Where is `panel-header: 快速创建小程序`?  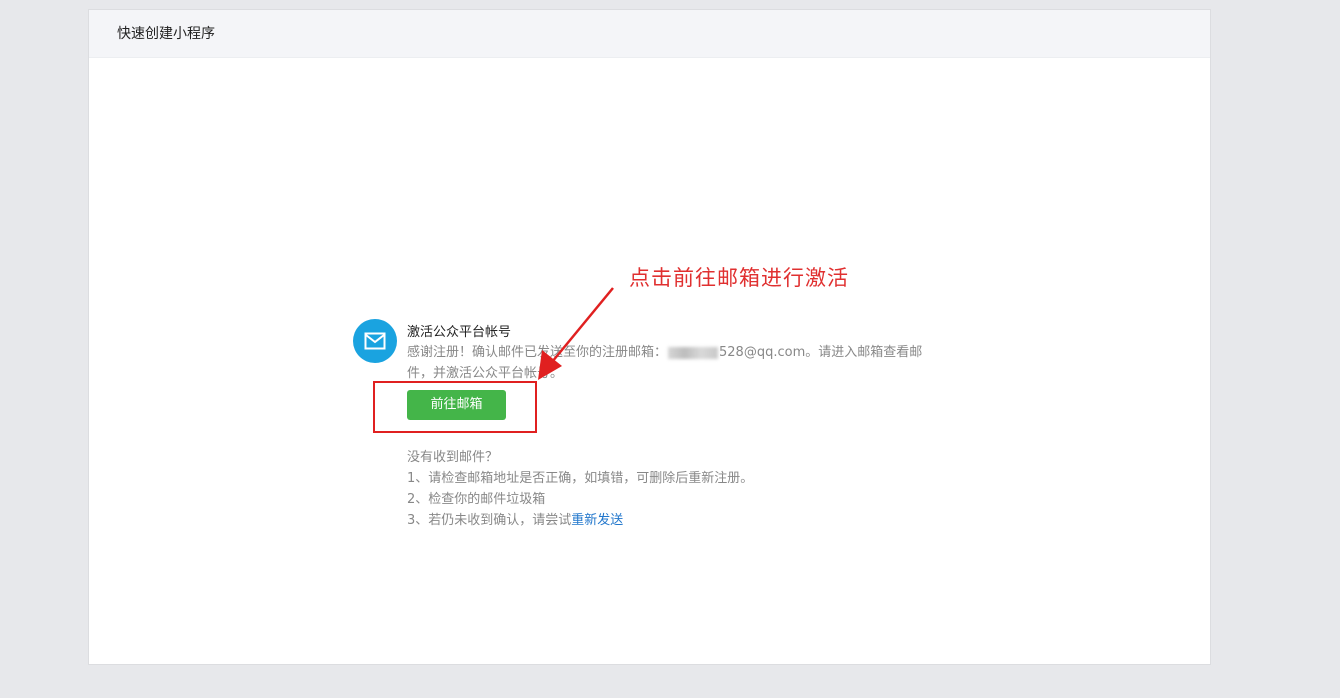 panel-header: 快速创建小程序 is located at coordinates (649, 34).